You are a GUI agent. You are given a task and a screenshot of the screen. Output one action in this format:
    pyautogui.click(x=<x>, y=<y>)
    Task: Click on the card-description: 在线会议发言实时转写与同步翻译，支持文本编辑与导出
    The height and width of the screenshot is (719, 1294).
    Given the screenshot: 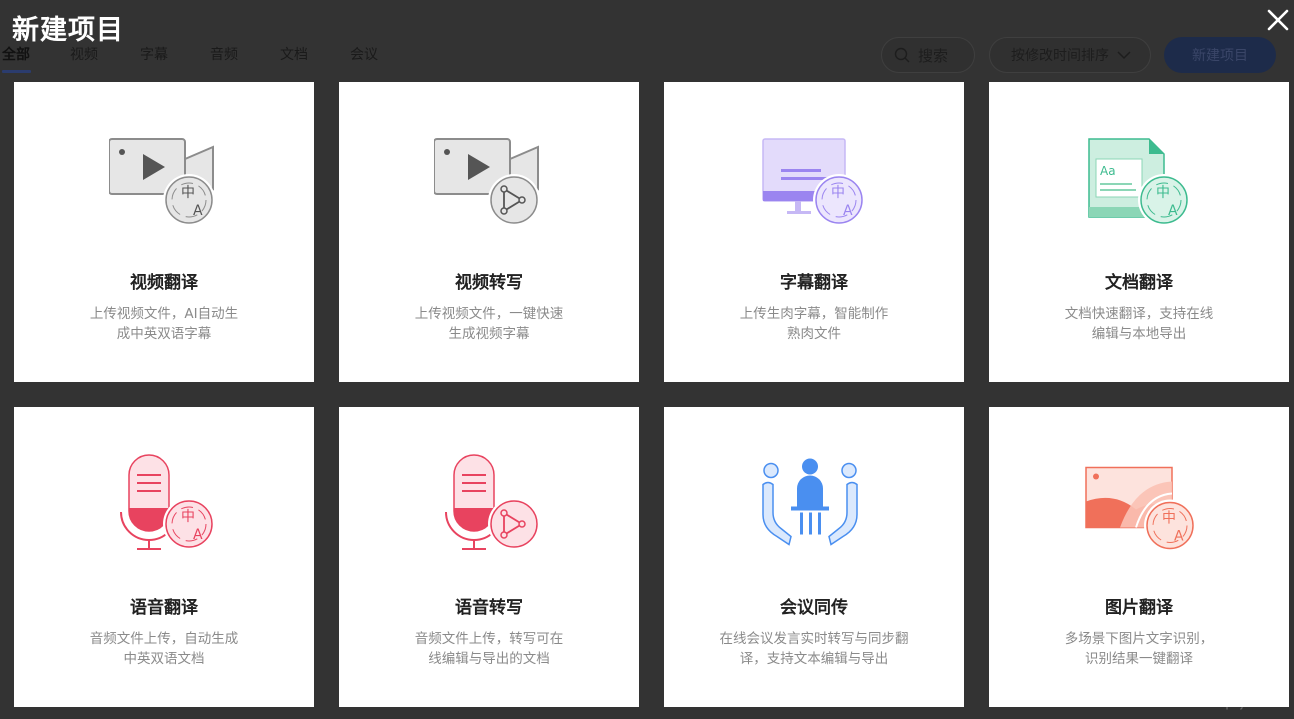 What is the action you would take?
    pyautogui.click(x=814, y=649)
    